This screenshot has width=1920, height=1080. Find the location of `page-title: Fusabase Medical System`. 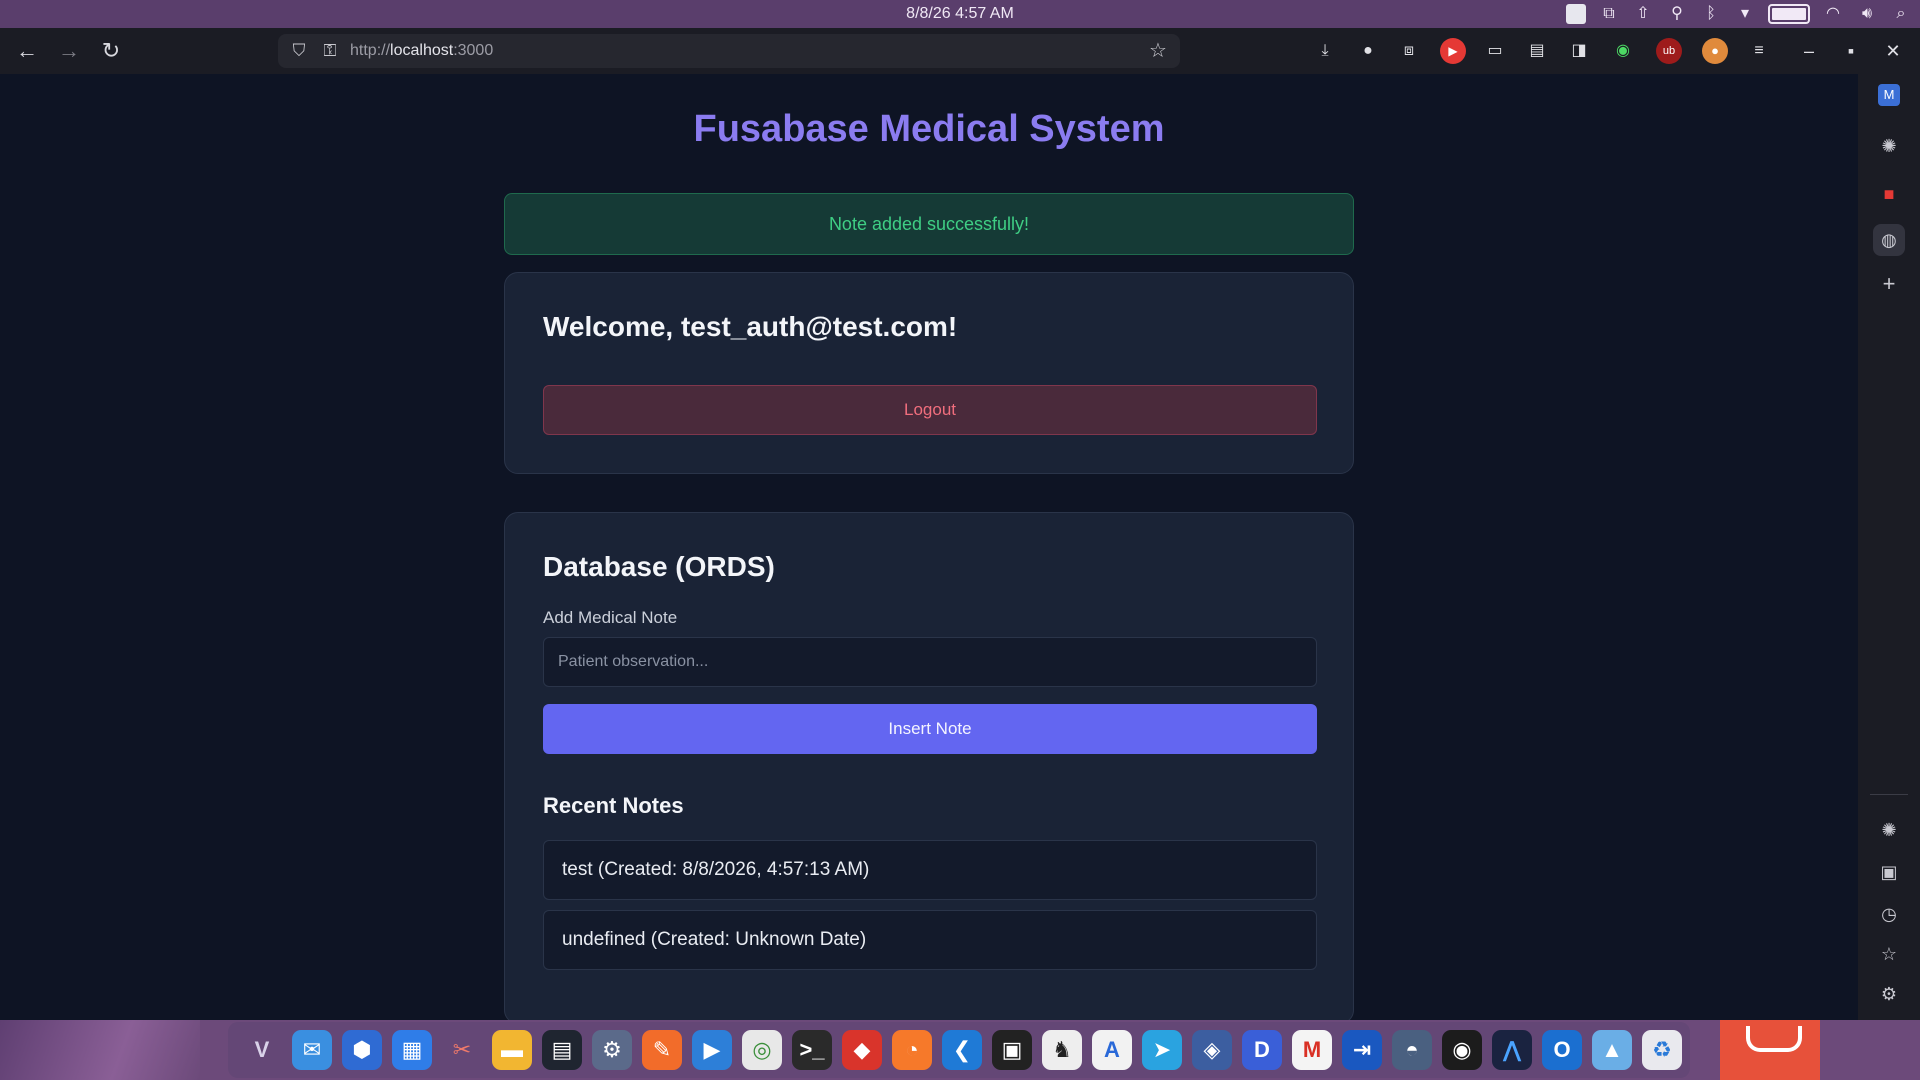

page-title: Fusabase Medical System is located at coordinates (929, 129).